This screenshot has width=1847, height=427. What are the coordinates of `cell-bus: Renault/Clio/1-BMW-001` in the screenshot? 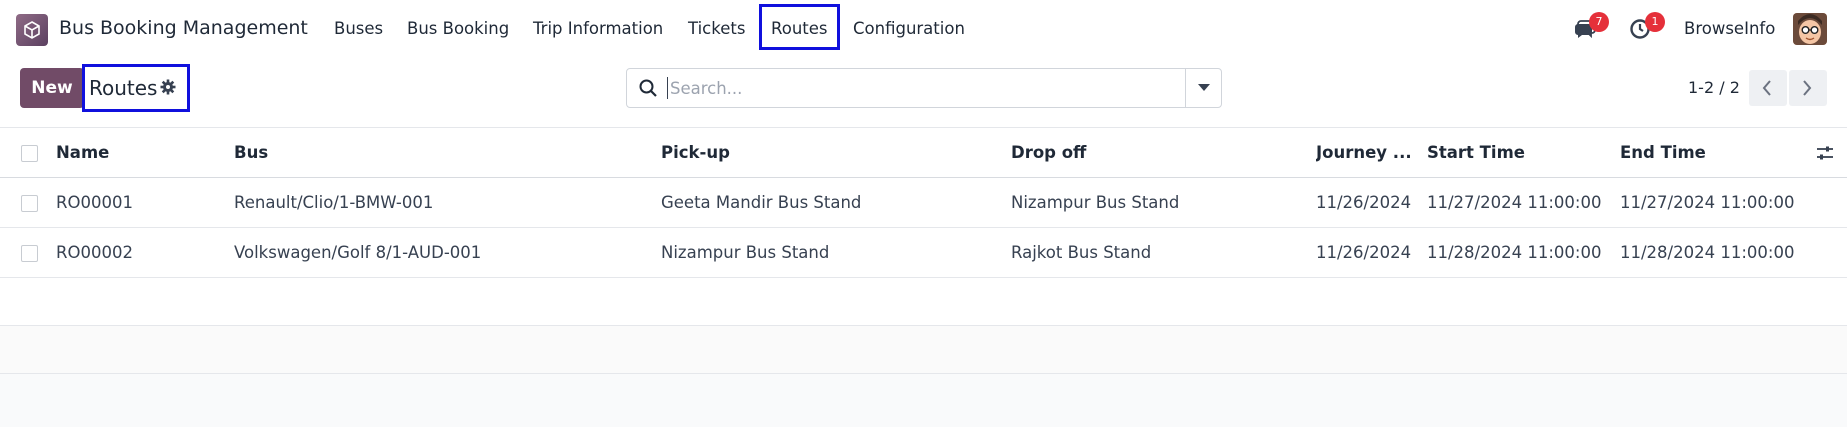 It's located at (334, 202).